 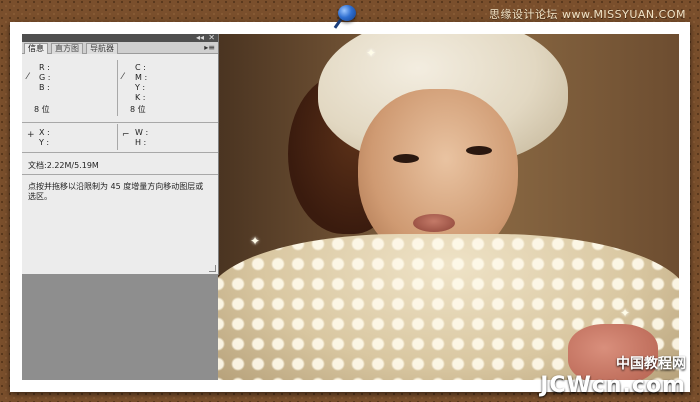 I want to click on brand-watermark: 中国教程网 JCWcn.com, so click(x=613, y=375).